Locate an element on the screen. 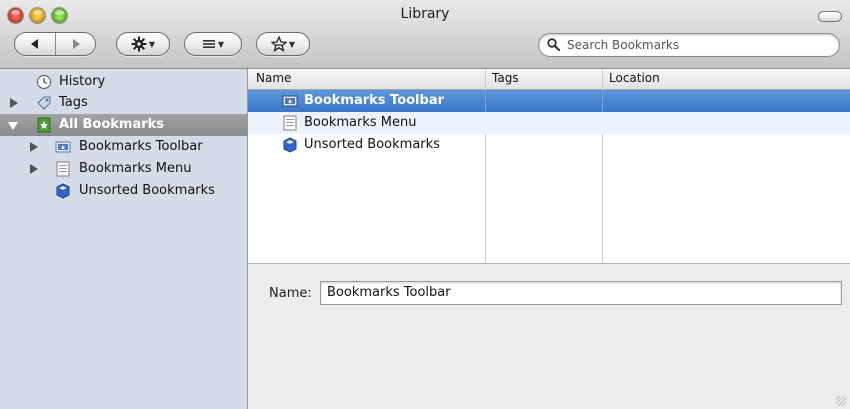 Image resolution: width=850 pixels, height=409 pixels. back-arrow-icon is located at coordinates (34, 44).